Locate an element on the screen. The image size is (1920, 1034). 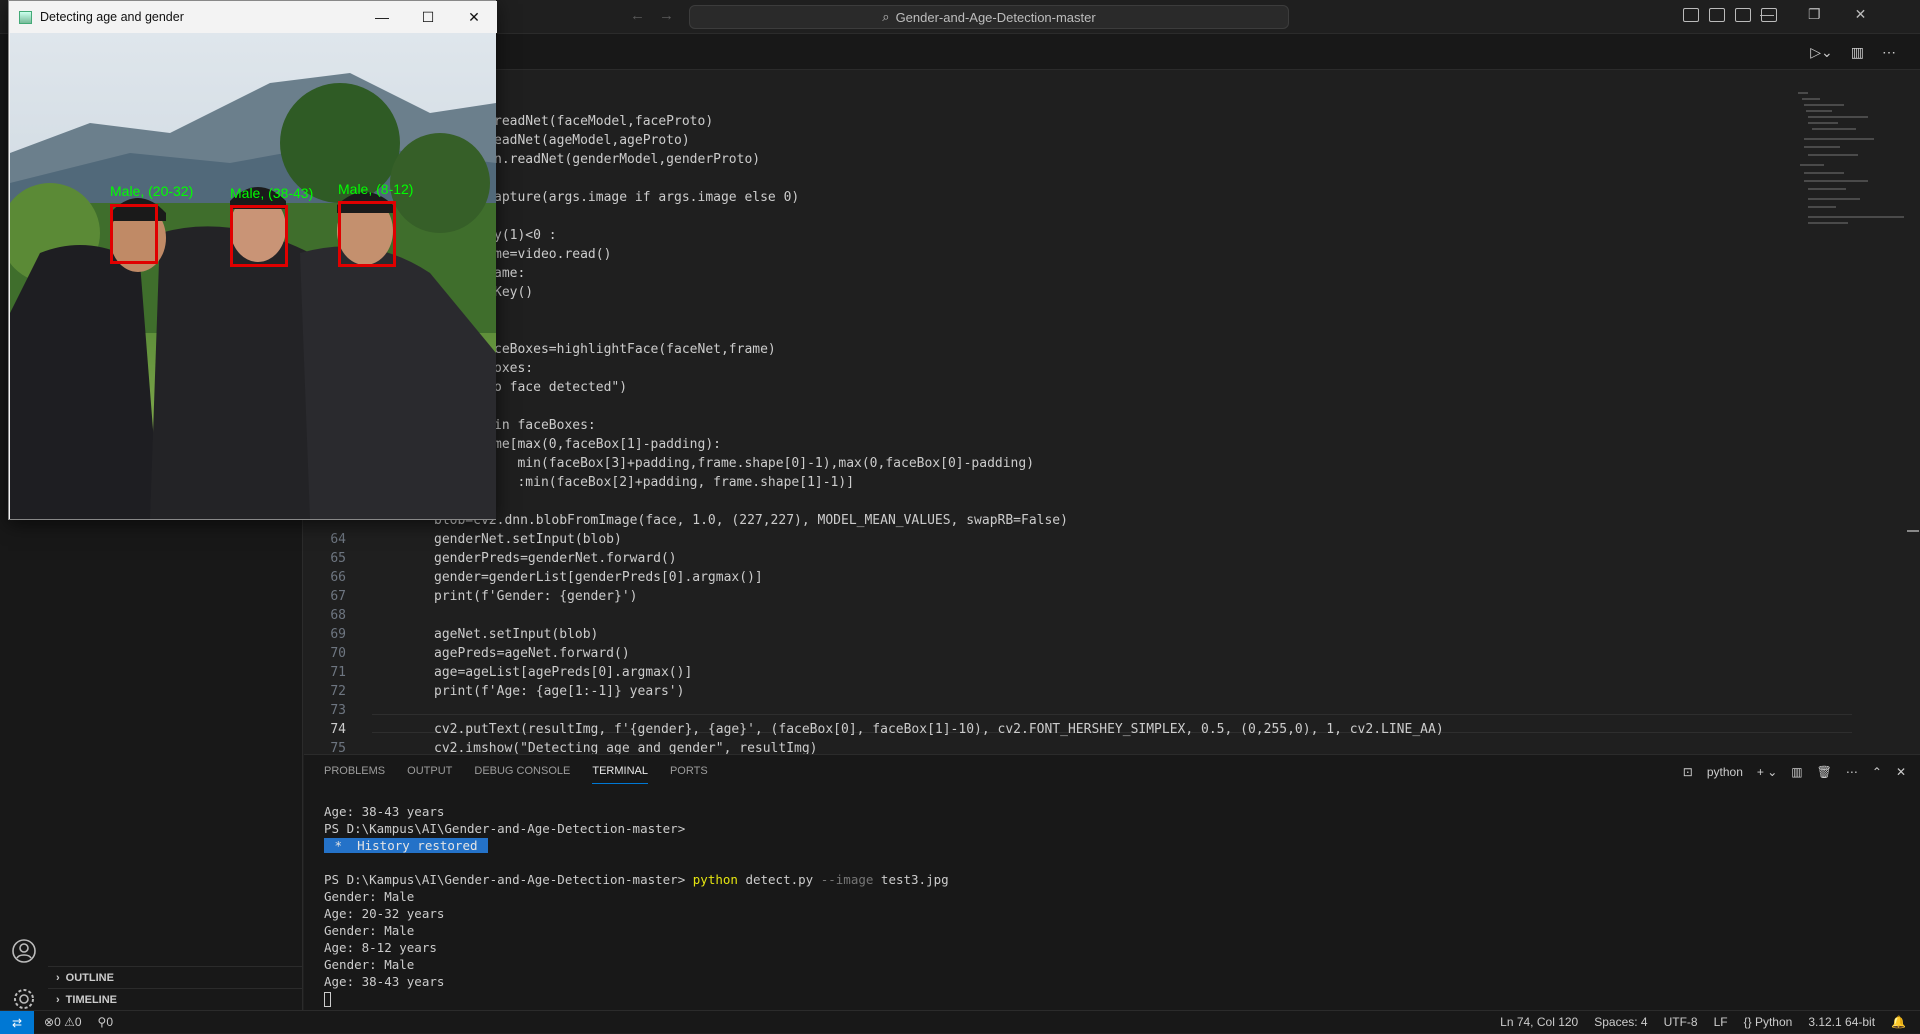
new-terminal-icon: + ⌄ is located at coordinates (1767, 772).